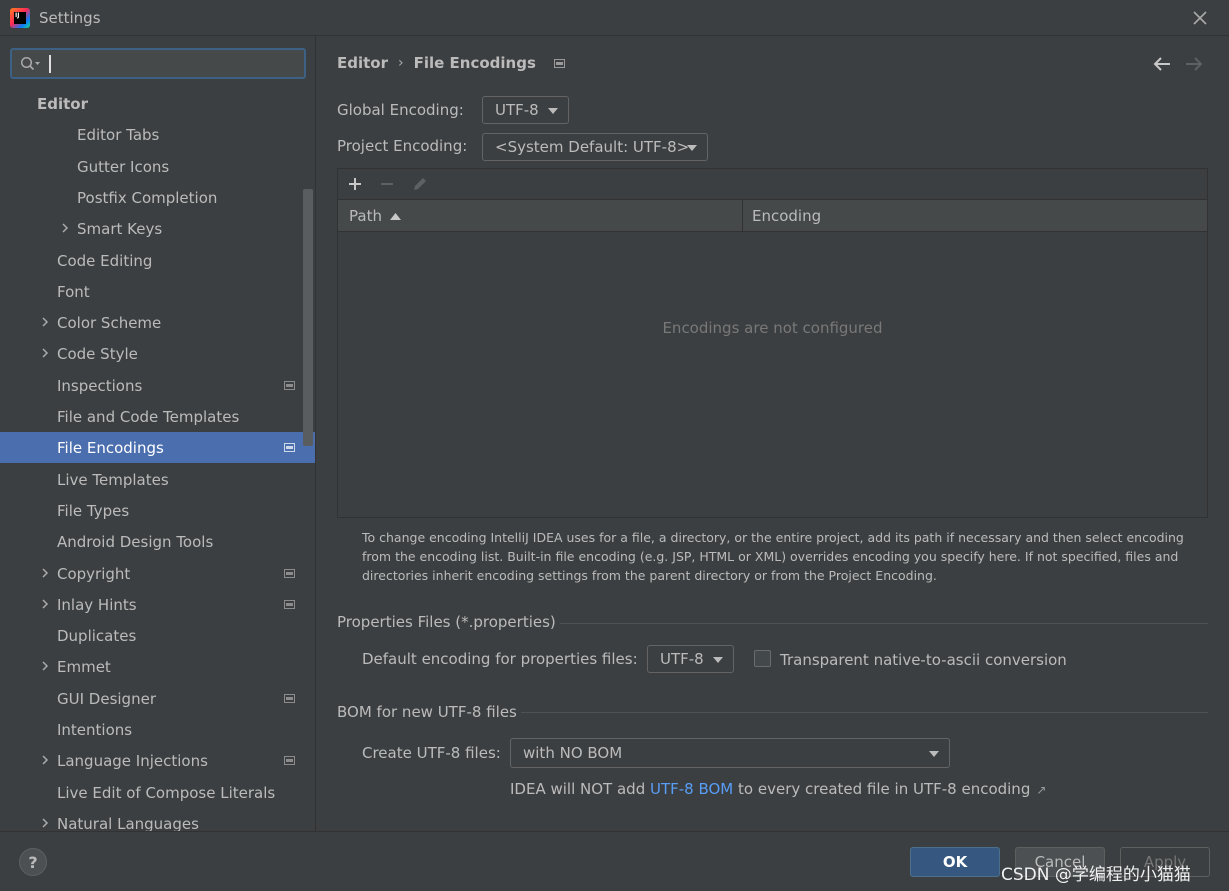  I want to click on sidebar-item-code-style: Code Style, so click(157, 353).